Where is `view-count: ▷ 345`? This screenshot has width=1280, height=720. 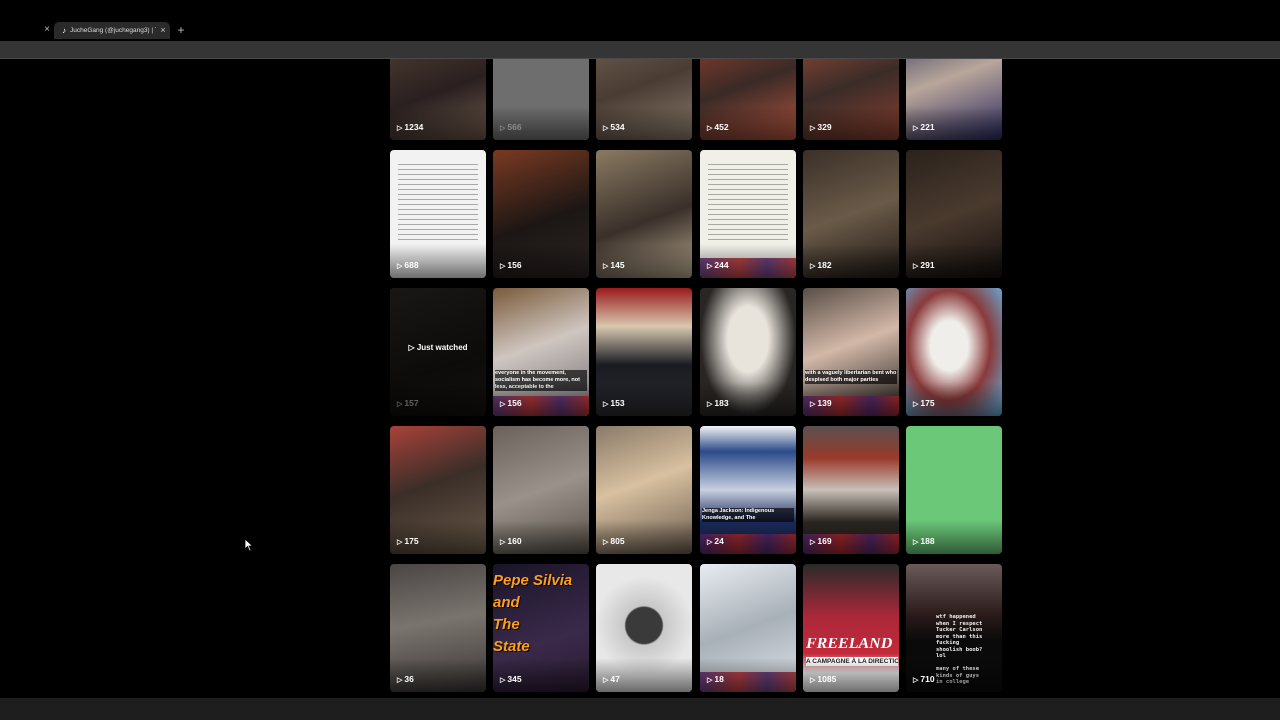 view-count: ▷ 345 is located at coordinates (511, 680).